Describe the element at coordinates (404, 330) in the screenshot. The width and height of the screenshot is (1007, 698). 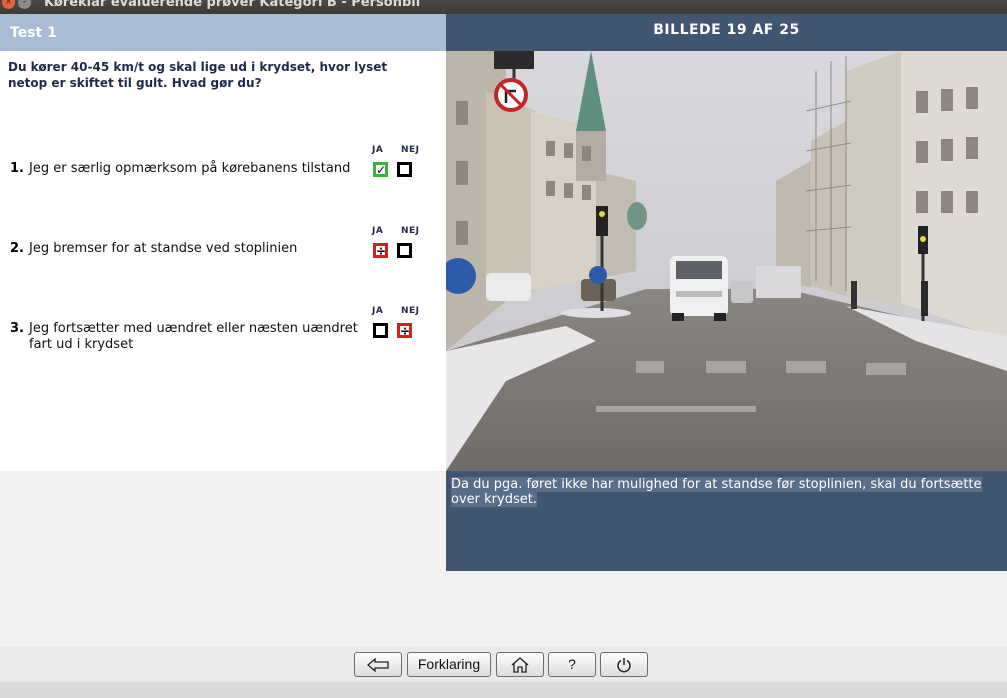
I see `no-checkbox: ÷` at that location.